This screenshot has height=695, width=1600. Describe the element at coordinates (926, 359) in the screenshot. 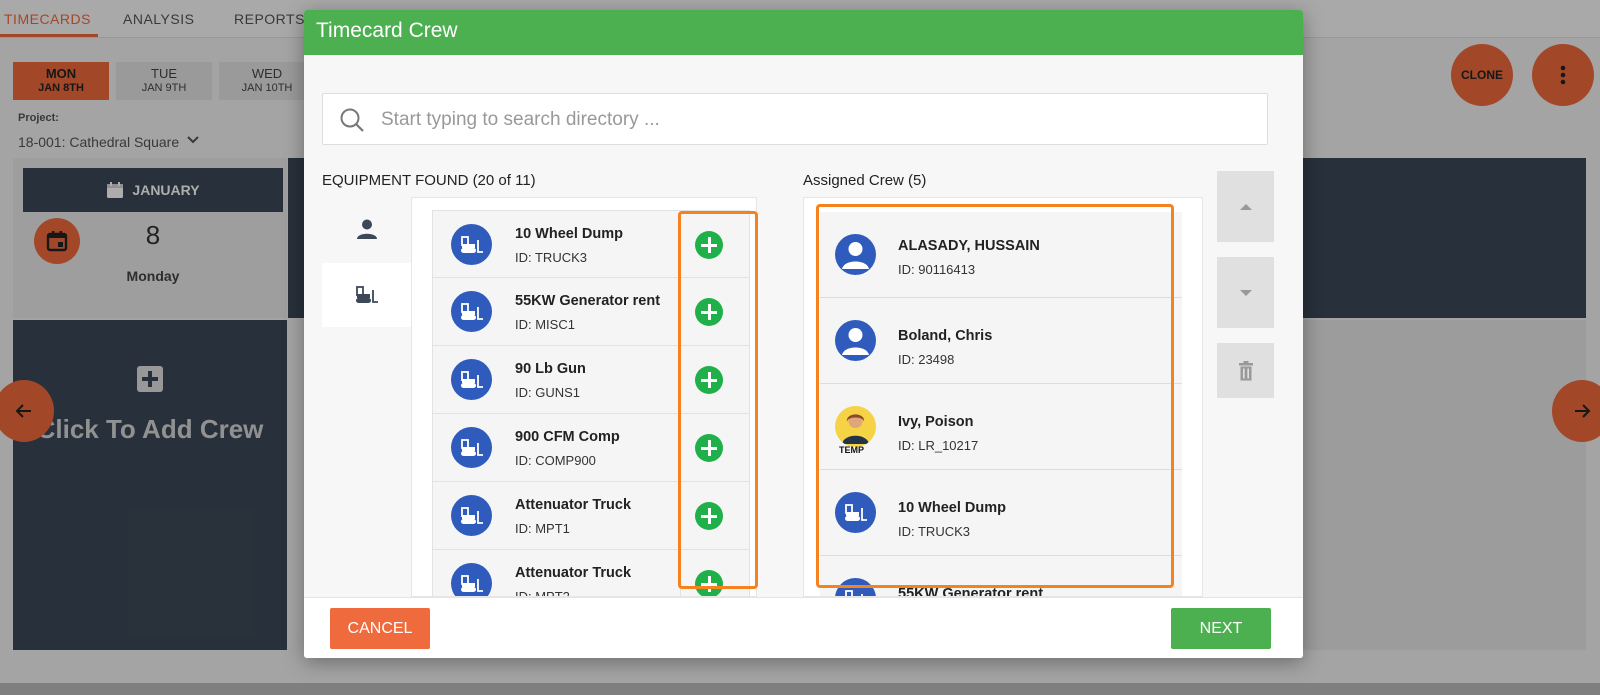

I see `crew-id: ID: 23498` at that location.